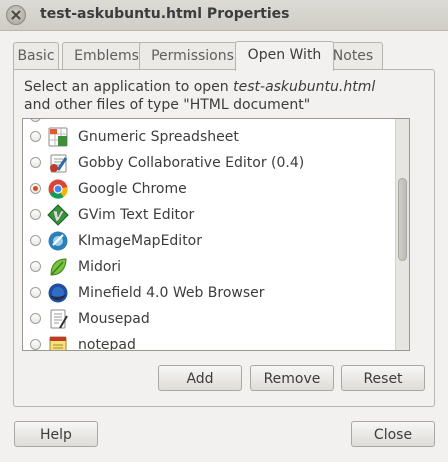 The height and width of the screenshot is (462, 448). Describe the element at coordinates (16, 15) in the screenshot. I see `window-close-icon` at that location.